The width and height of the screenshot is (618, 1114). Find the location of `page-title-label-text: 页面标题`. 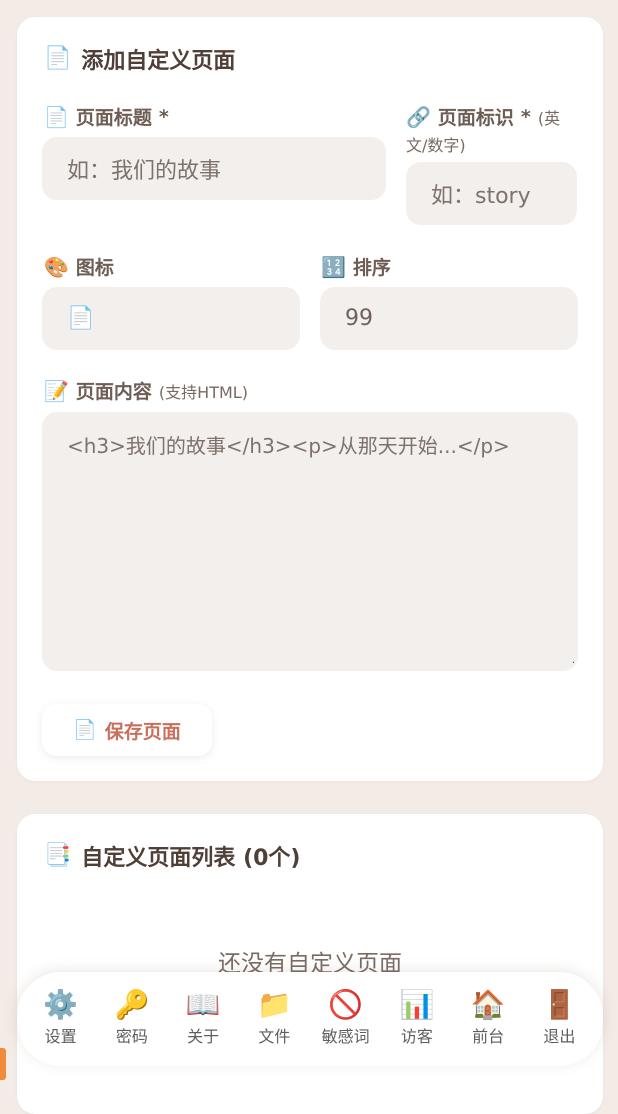

page-title-label-text: 页面标题 is located at coordinates (113, 118).